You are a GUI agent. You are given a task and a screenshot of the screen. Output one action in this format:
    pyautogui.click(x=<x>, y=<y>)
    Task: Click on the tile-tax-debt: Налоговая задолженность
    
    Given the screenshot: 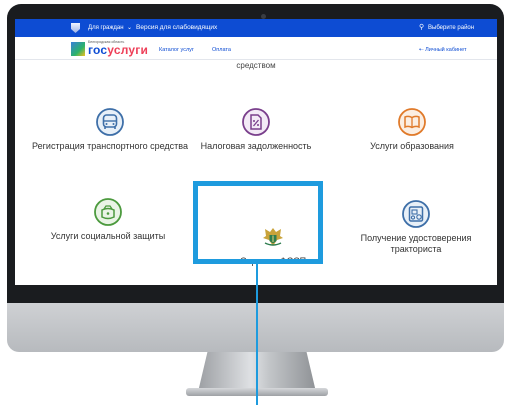 What is the action you would take?
    pyautogui.click(x=256, y=129)
    